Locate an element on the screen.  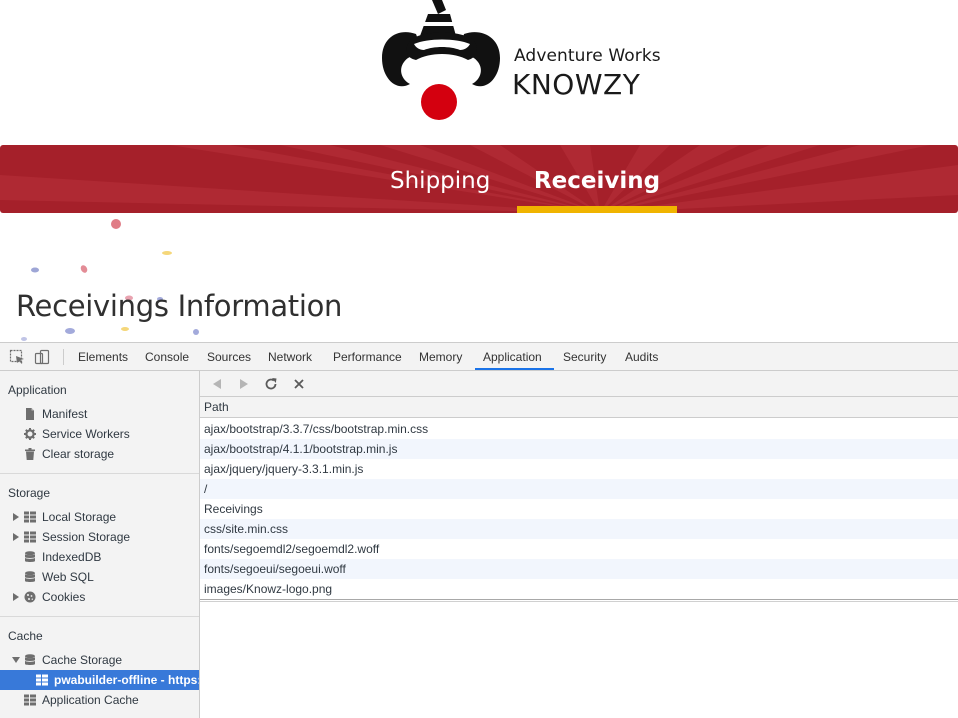
delete-icon is located at coordinates (299, 384).